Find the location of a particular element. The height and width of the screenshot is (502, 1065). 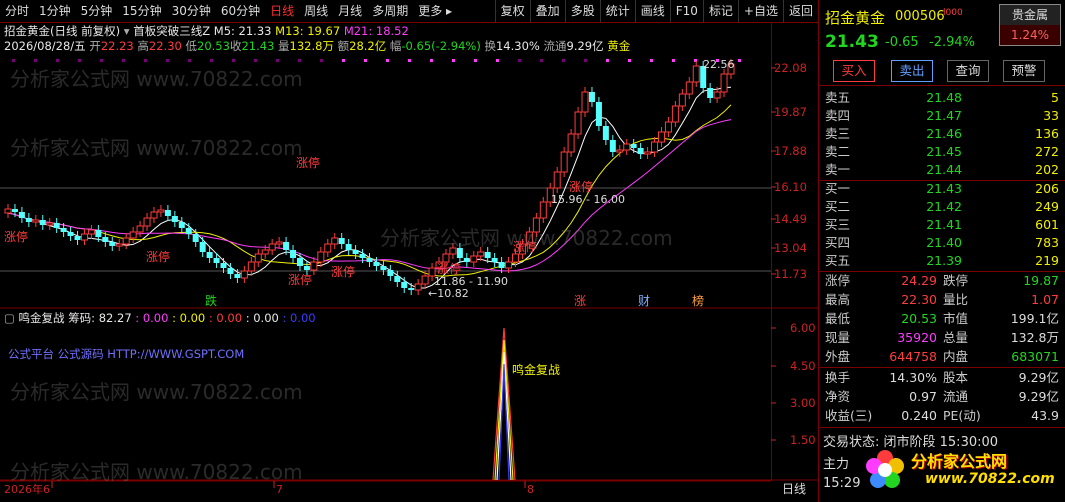

f10-button: F10 is located at coordinates (686, 11).